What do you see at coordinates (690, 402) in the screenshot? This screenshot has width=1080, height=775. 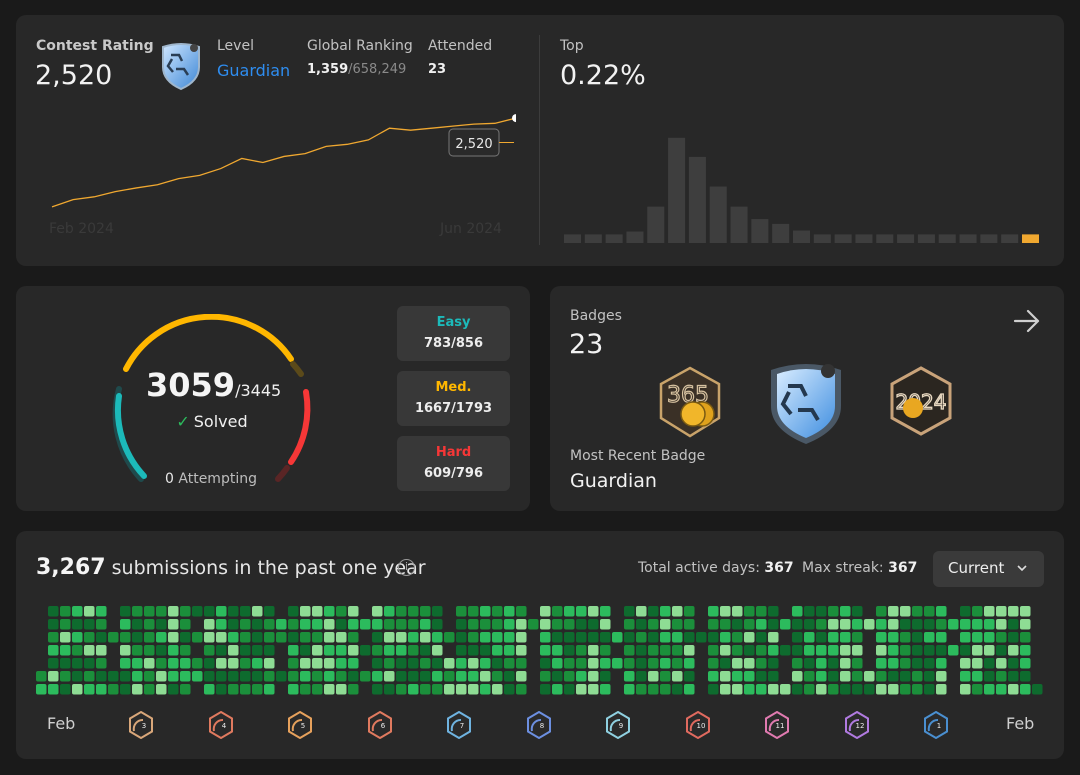 I see `365-days-badge-icon: 365` at bounding box center [690, 402].